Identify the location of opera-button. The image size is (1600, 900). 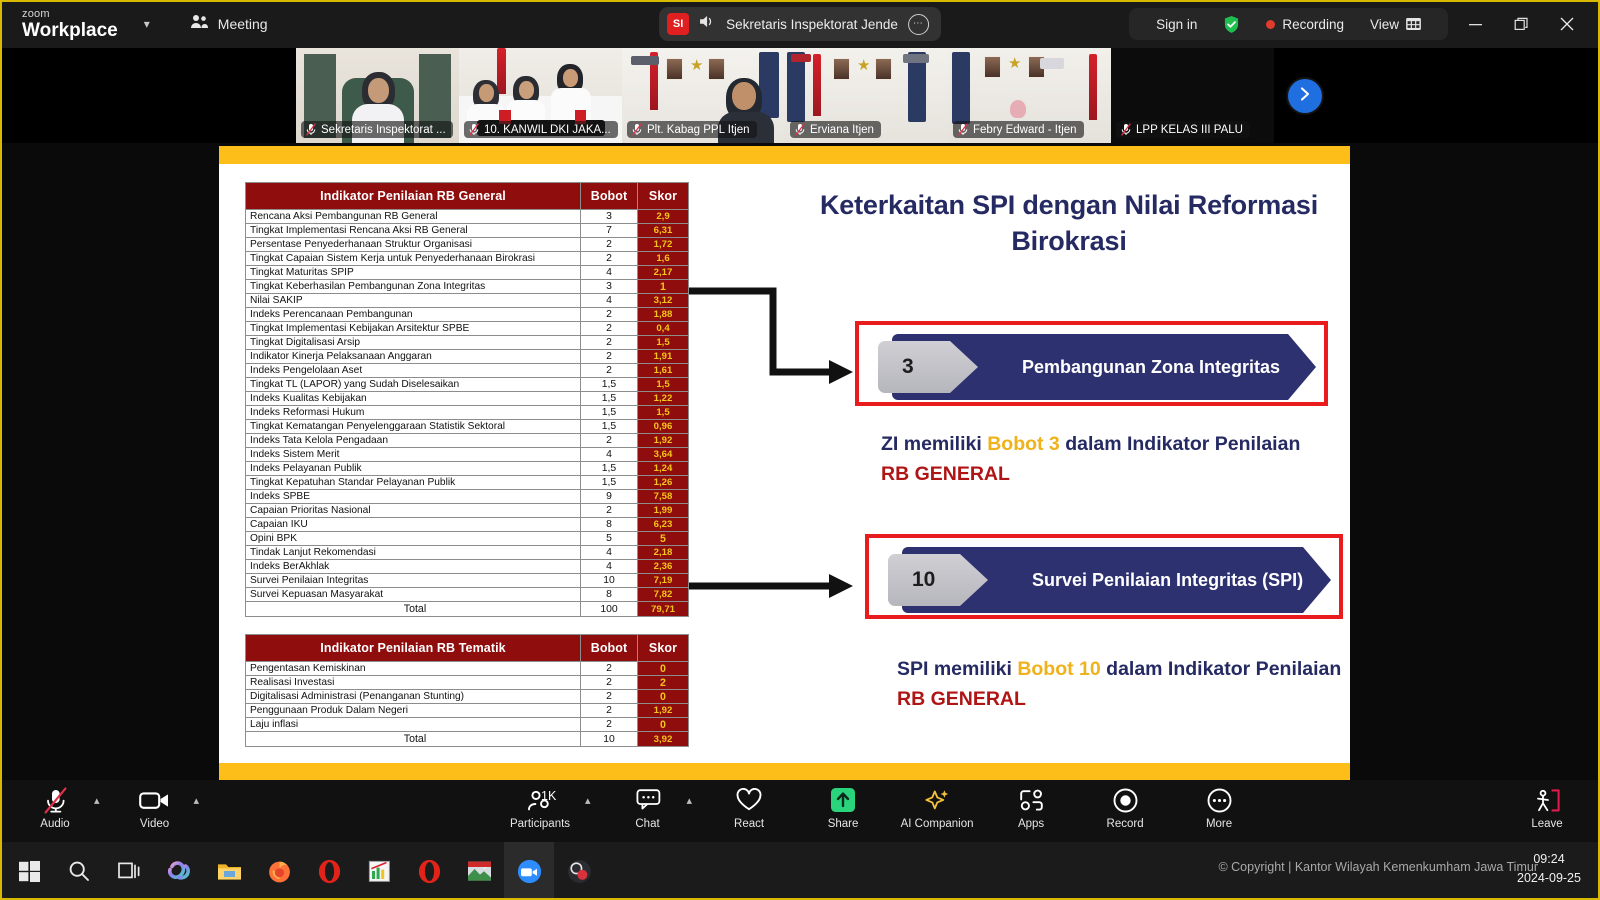
(329, 871).